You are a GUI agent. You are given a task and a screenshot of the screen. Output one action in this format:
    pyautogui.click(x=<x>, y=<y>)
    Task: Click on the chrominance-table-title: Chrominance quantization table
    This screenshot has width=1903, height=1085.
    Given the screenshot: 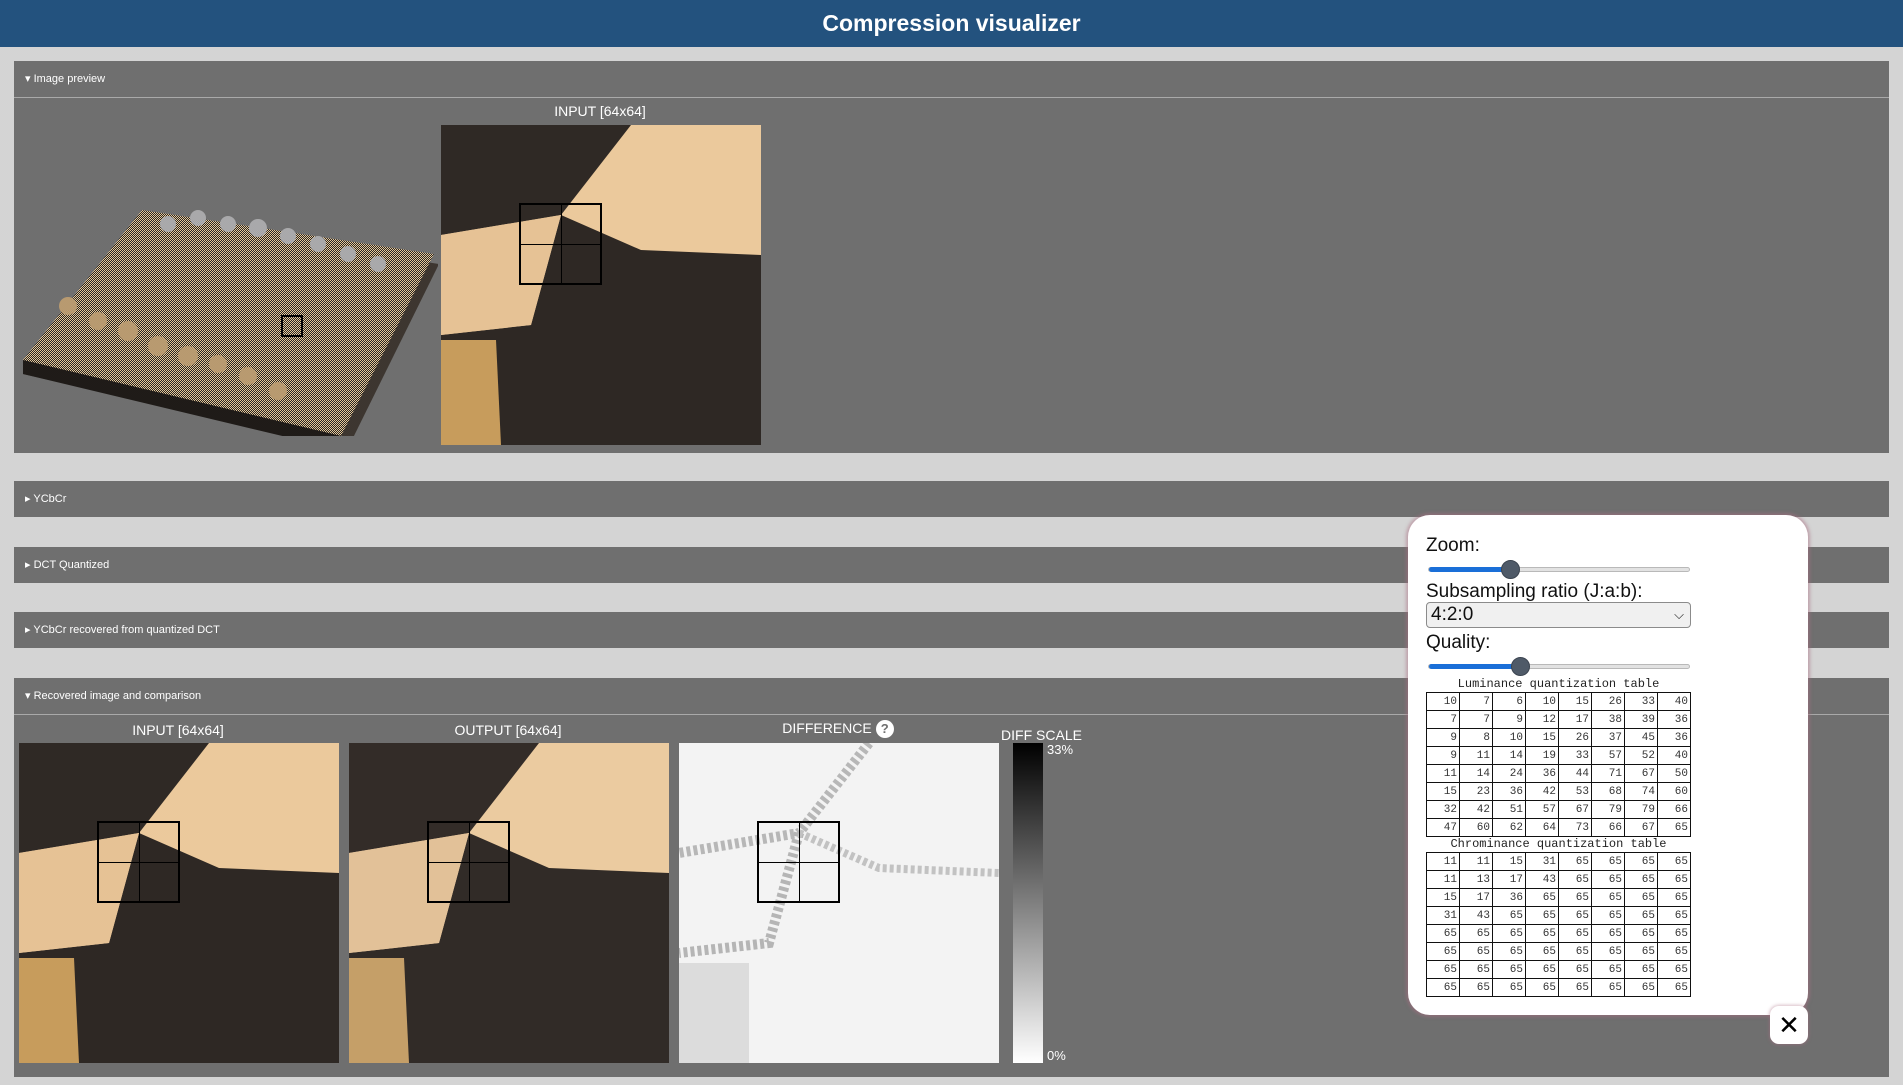 What is the action you would take?
    pyautogui.click(x=1558, y=844)
    